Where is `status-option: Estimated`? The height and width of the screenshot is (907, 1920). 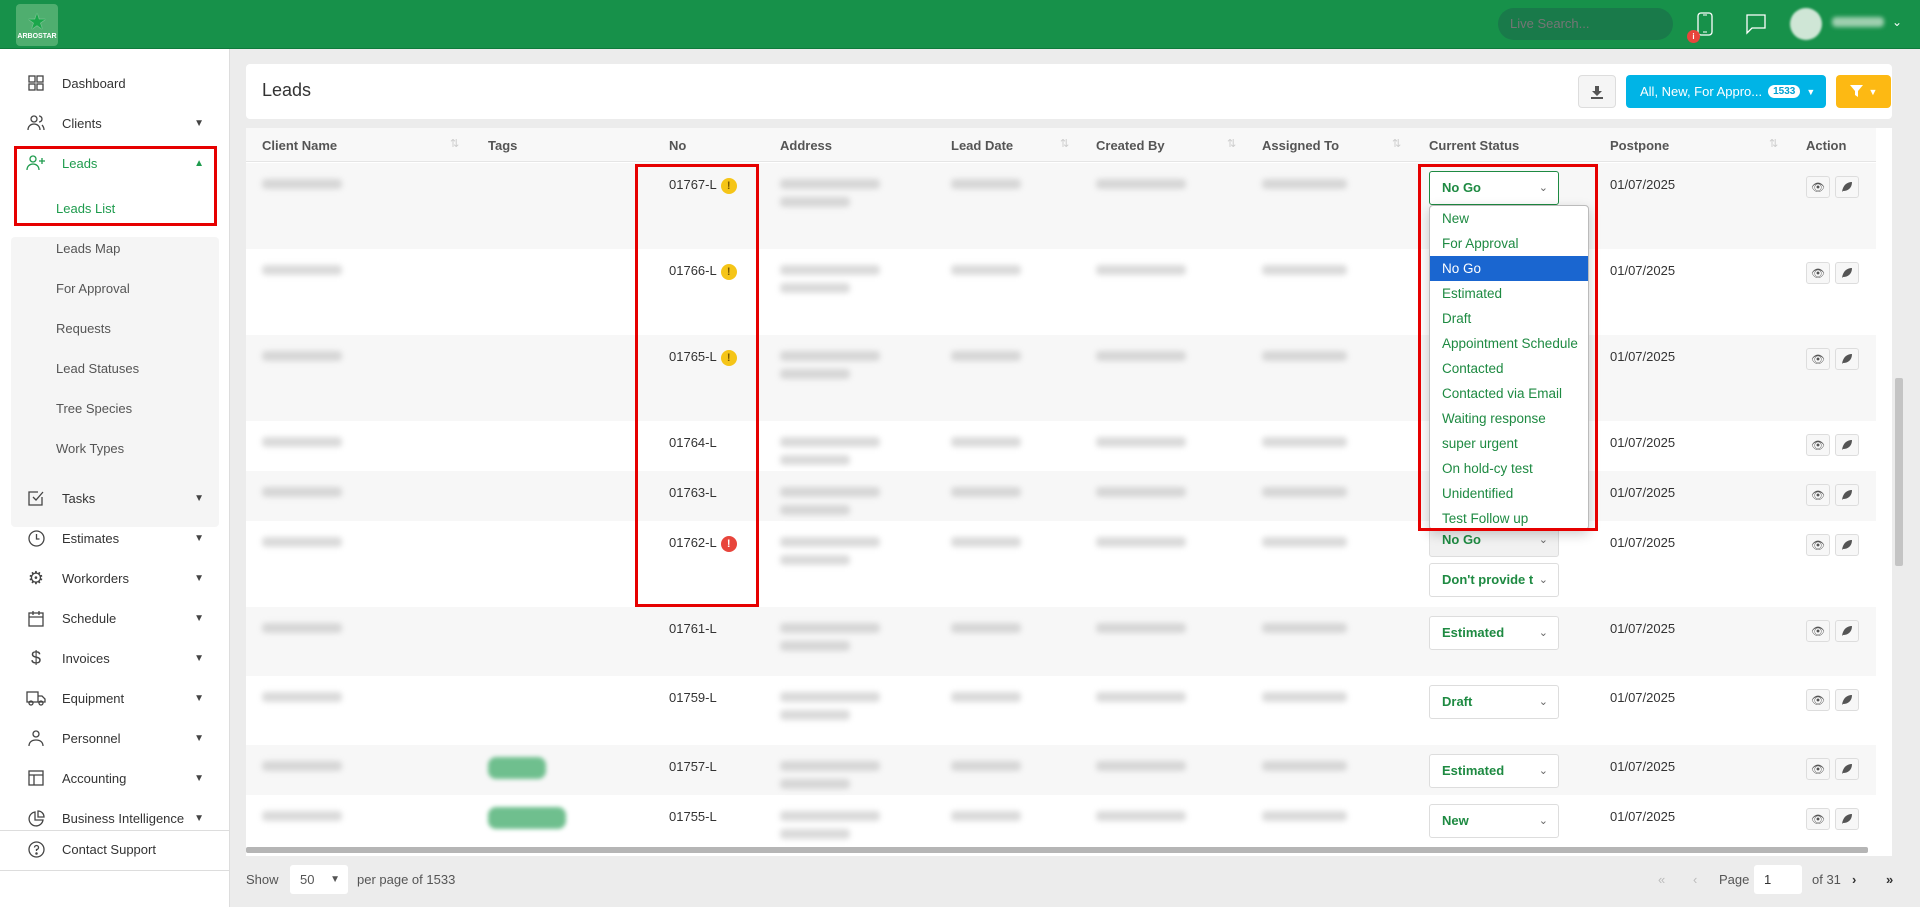
status-option: Estimated is located at coordinates (1509, 293).